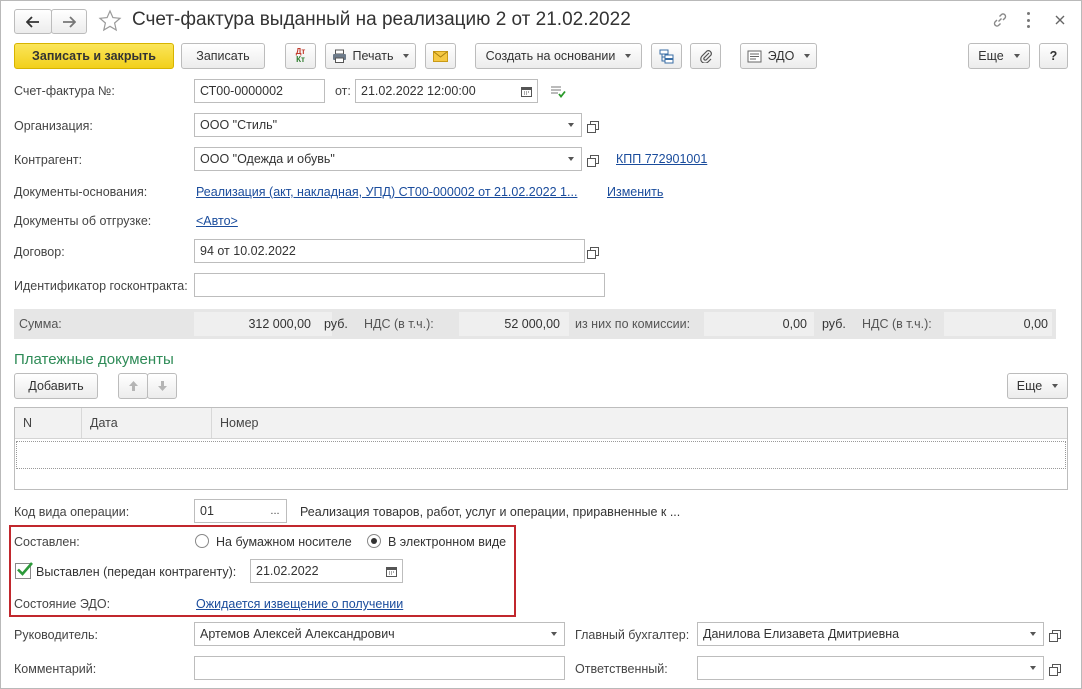  What do you see at coordinates (794, 324) in the screenshot?
I see `commission-value: 0,00` at bounding box center [794, 324].